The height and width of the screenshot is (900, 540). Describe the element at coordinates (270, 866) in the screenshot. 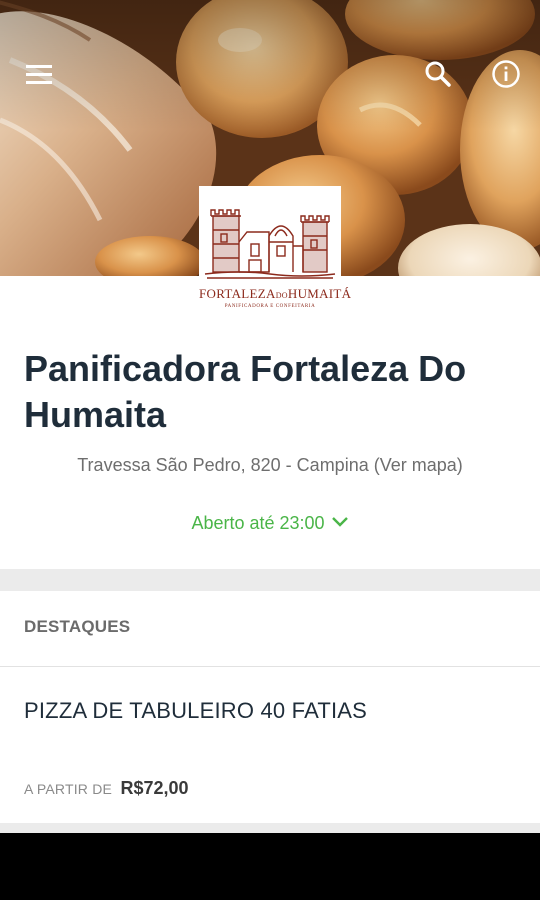

I see `system-navigation-bar` at that location.